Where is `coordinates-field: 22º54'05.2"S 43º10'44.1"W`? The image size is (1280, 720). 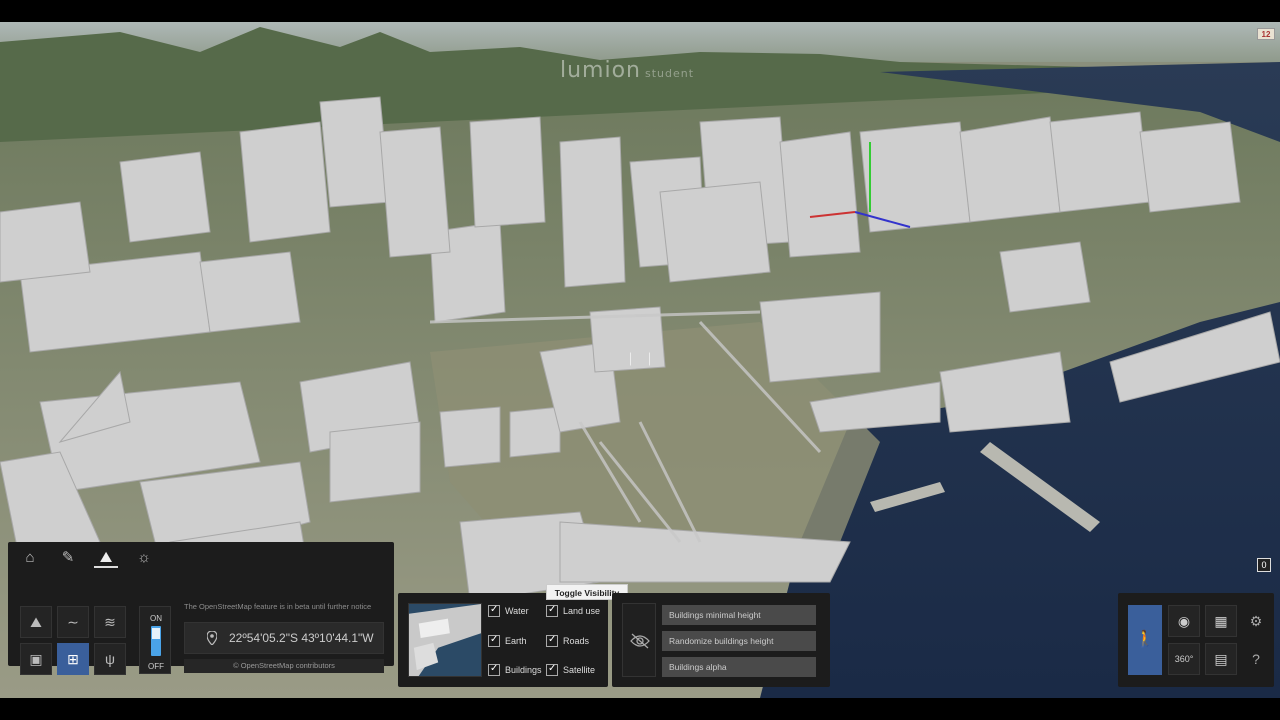 coordinates-field: 22º54'05.2"S 43º10'44.1"W is located at coordinates (284, 638).